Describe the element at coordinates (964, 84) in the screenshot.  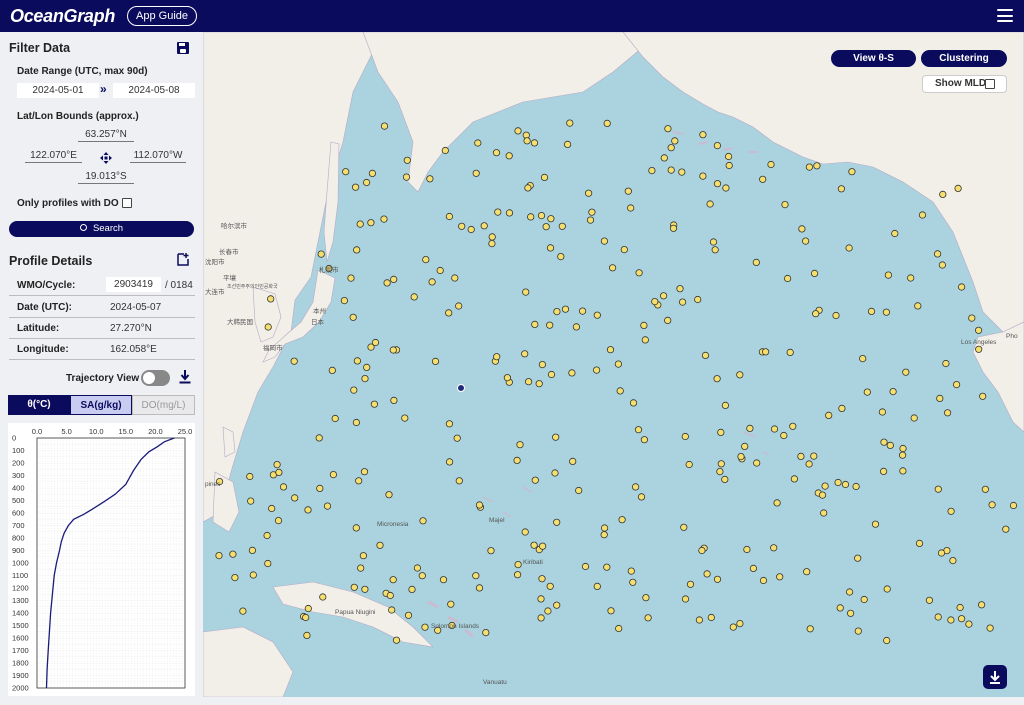
I see `show-mld-control: Show MLD` at that location.